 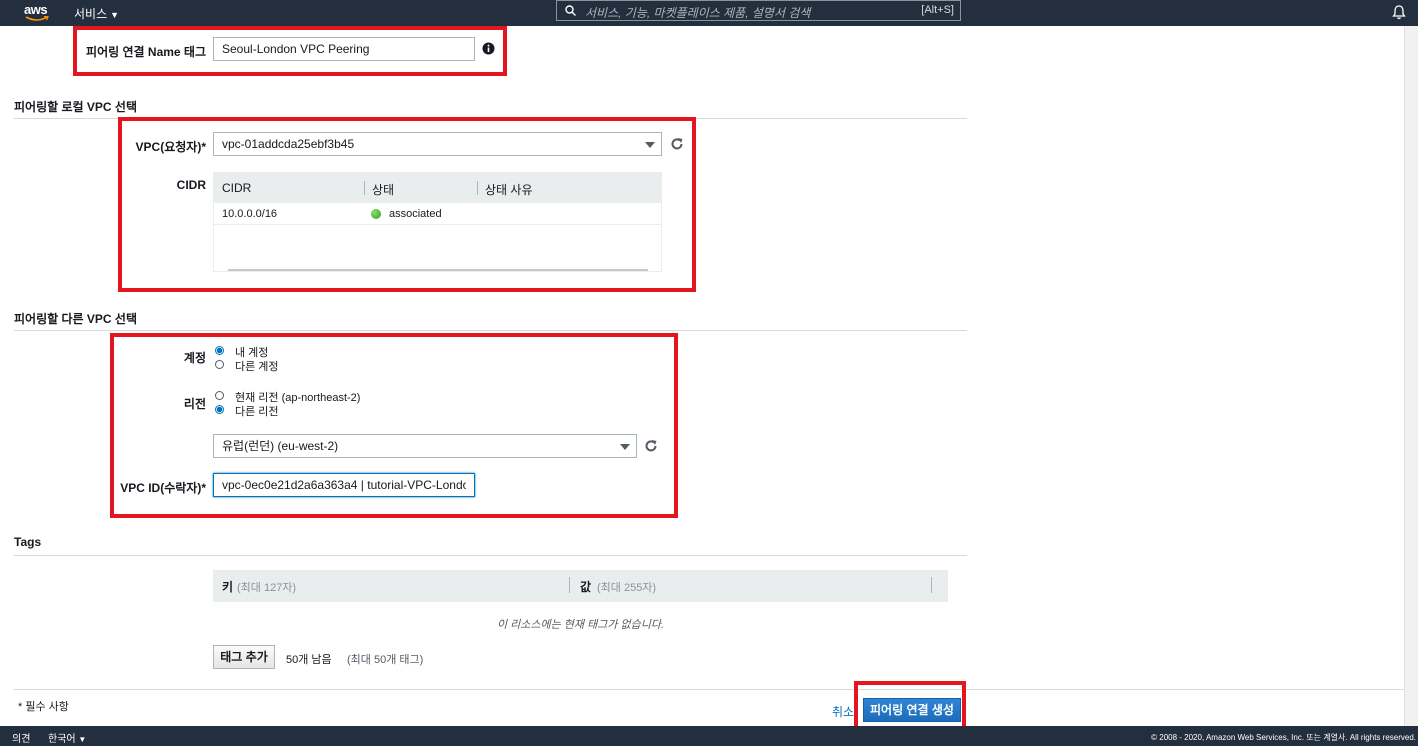 I want to click on aws-logo: aws, so click(x=37, y=13).